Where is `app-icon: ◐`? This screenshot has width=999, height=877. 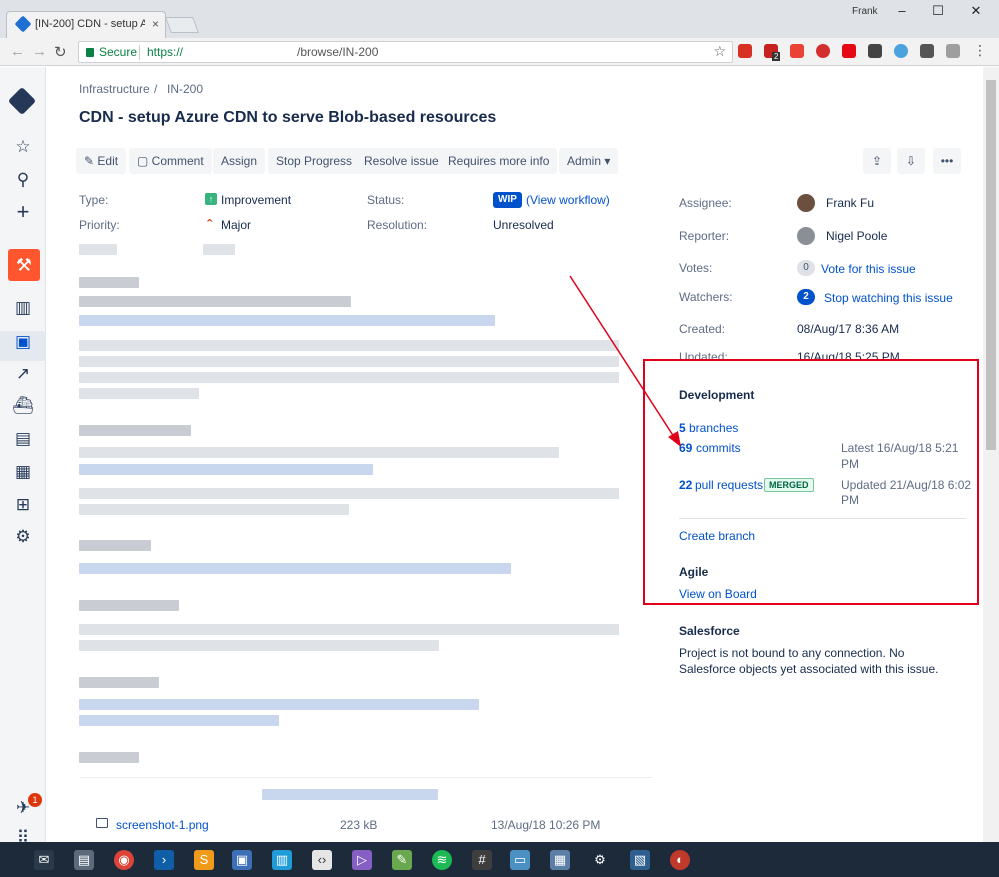 app-icon: ◐ is located at coordinates (680, 860).